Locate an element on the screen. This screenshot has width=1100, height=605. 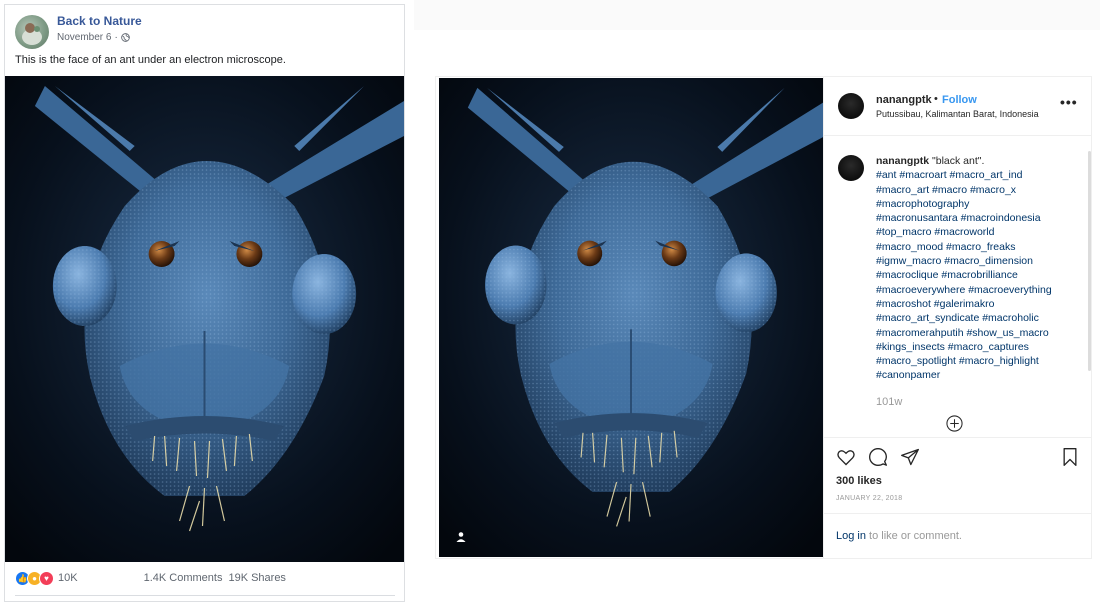
location-link: Putussibau, Kalimantan Barat, Indonesia is located at coordinates (957, 114).